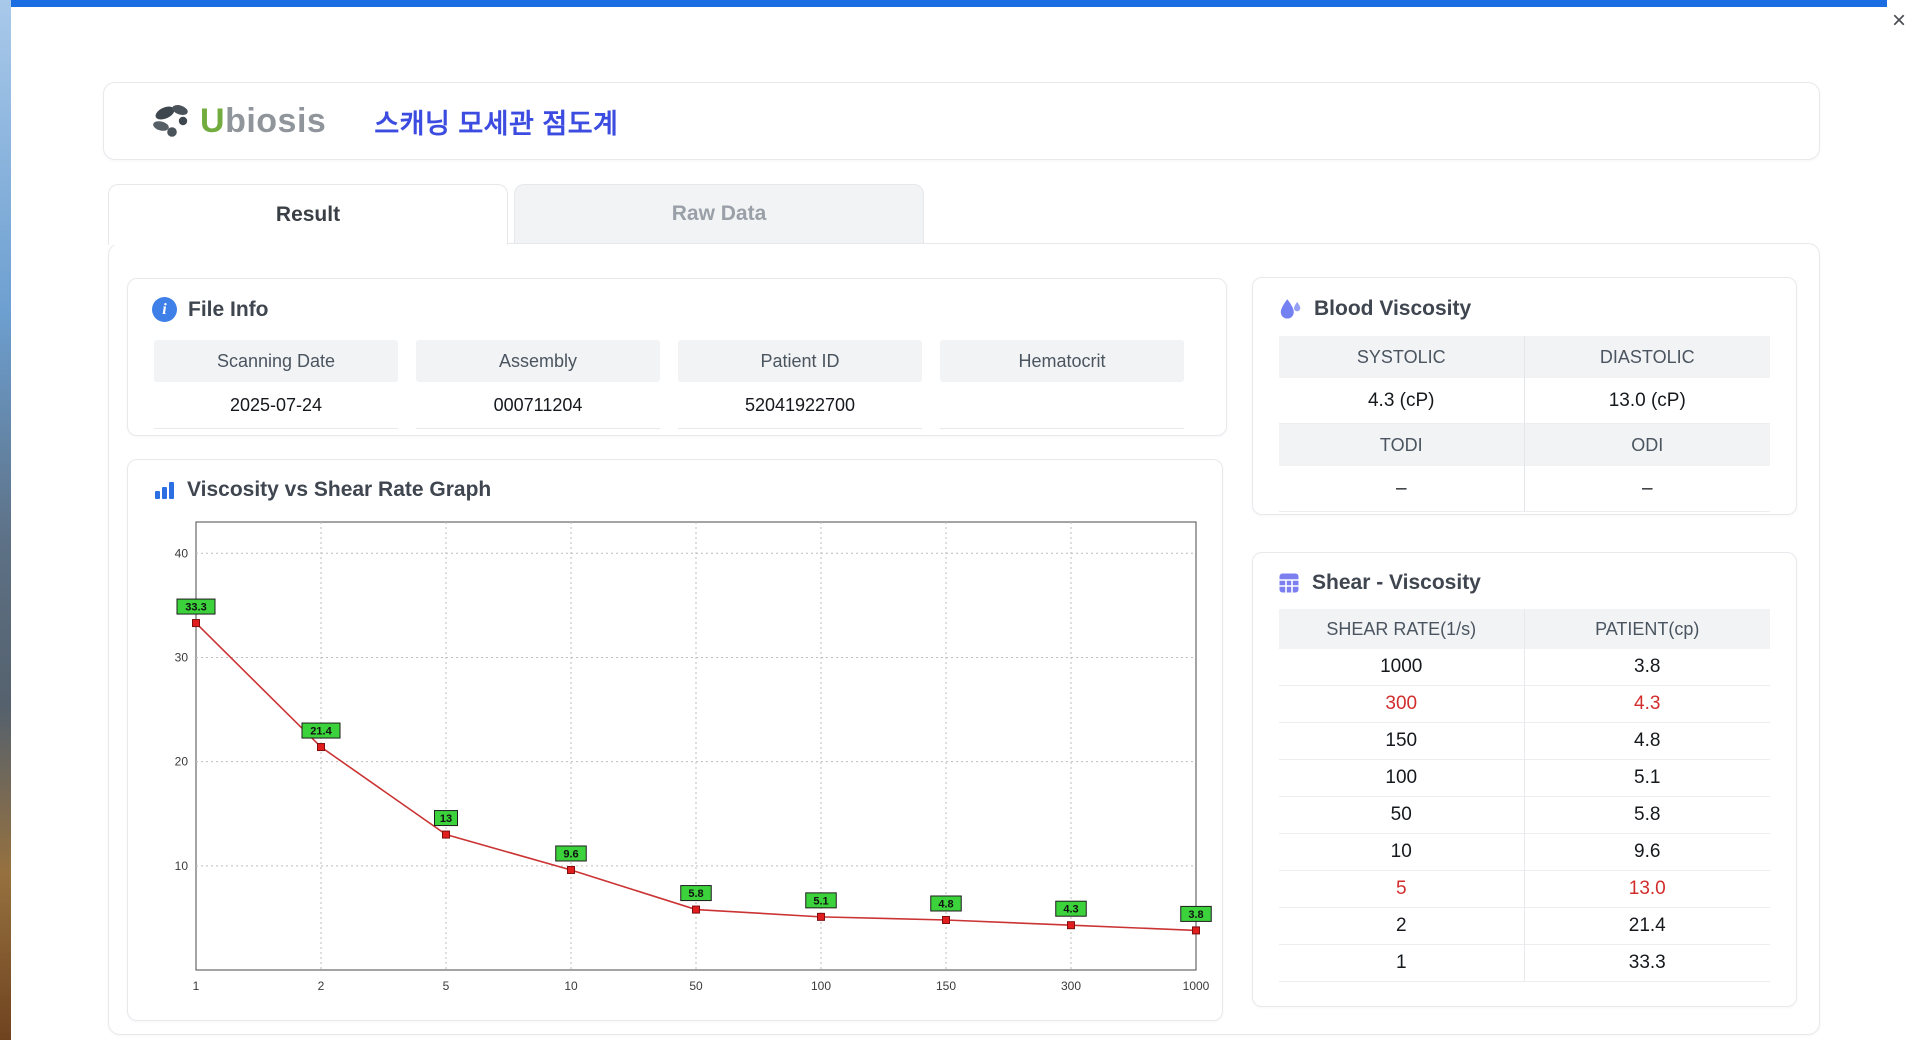 The height and width of the screenshot is (1040, 1920). Describe the element at coordinates (1647, 445) in the screenshot. I see `bv-header-odi: ODI` at that location.